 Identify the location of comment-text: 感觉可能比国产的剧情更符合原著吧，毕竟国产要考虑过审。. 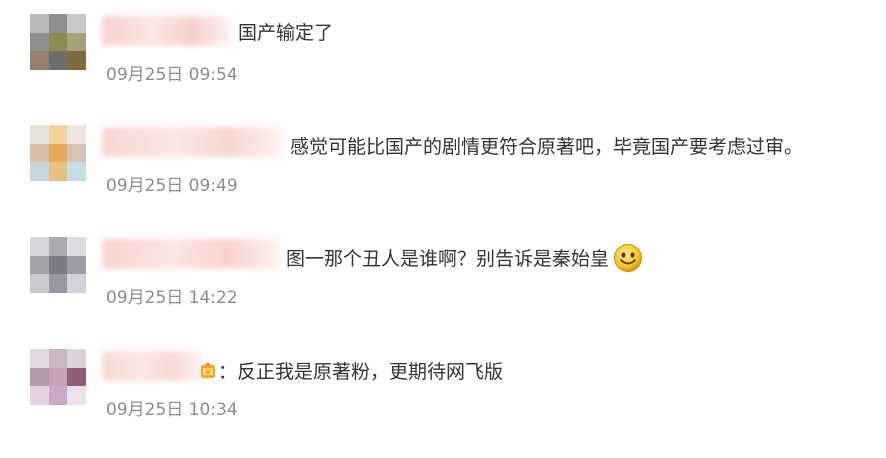
(546, 147).